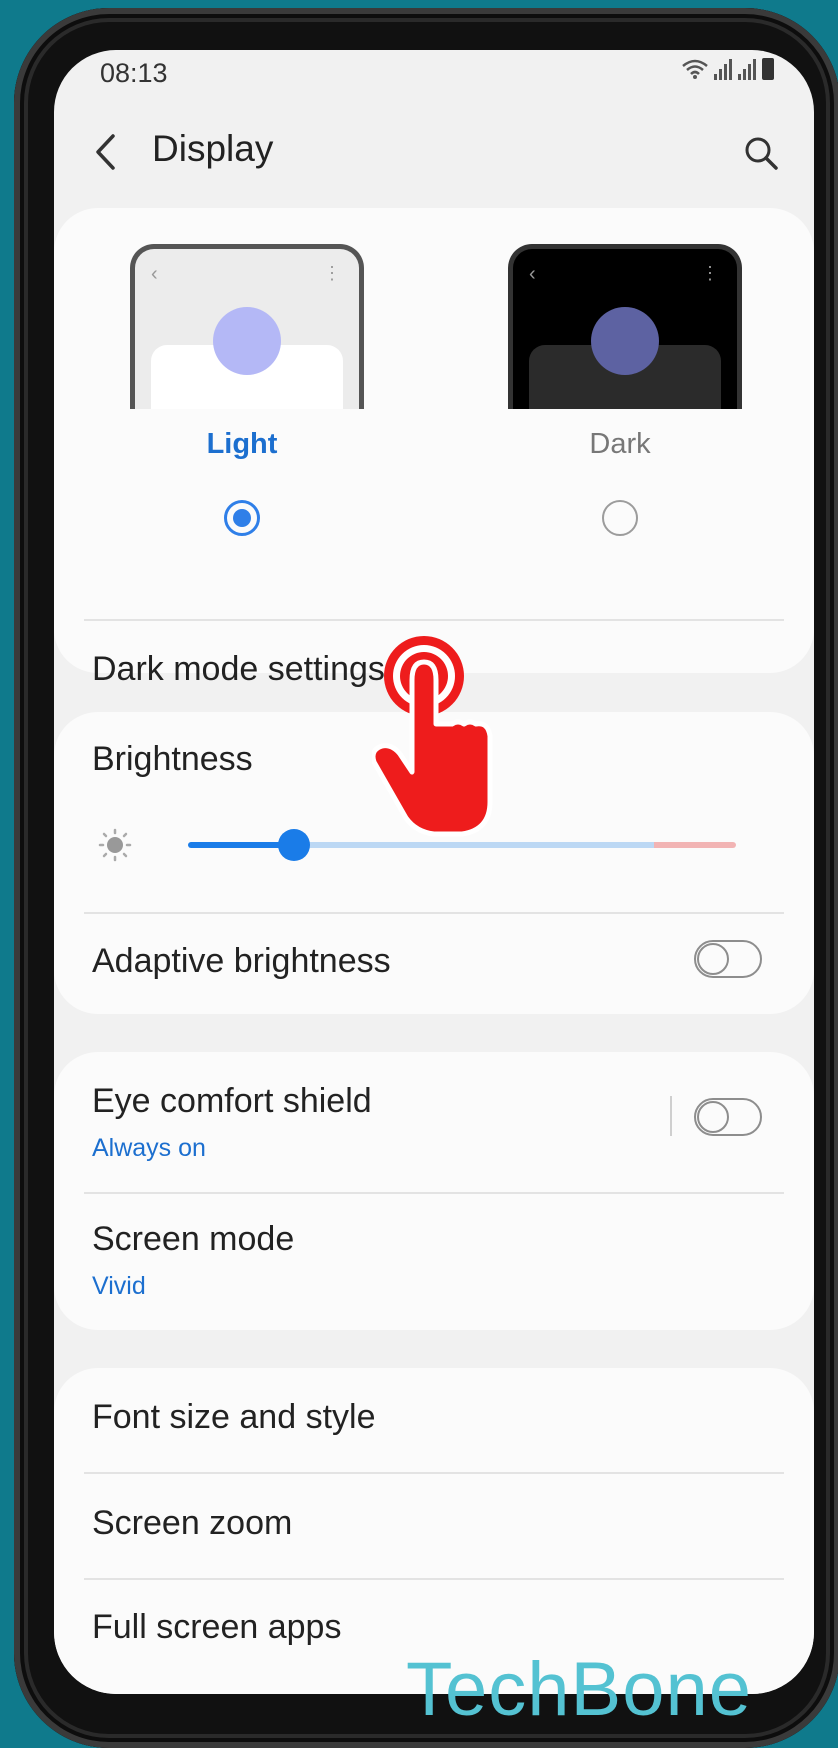 Image resolution: width=838 pixels, height=1748 pixels. I want to click on search-icon, so click(761, 153).